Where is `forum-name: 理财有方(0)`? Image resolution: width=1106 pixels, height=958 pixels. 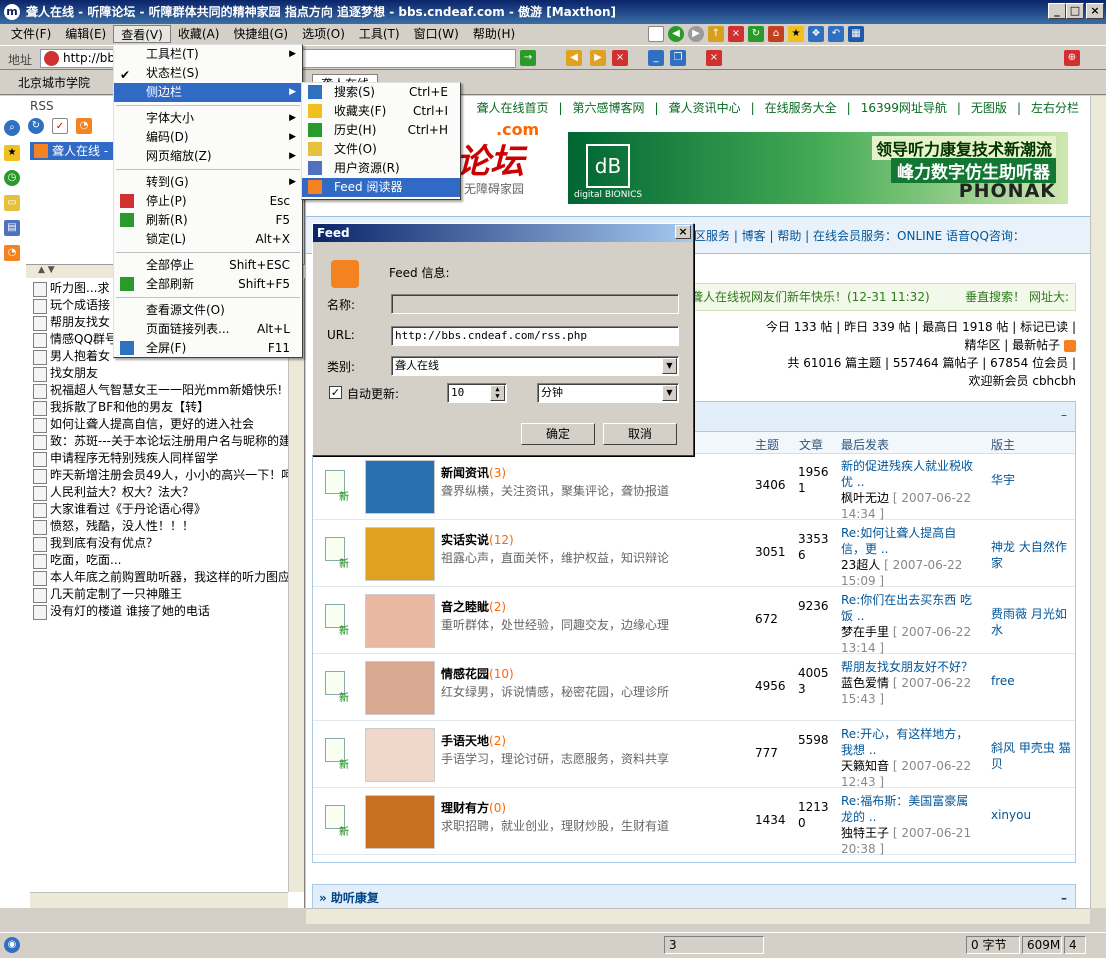
forum-name: 理财有方(0) is located at coordinates (473, 807).